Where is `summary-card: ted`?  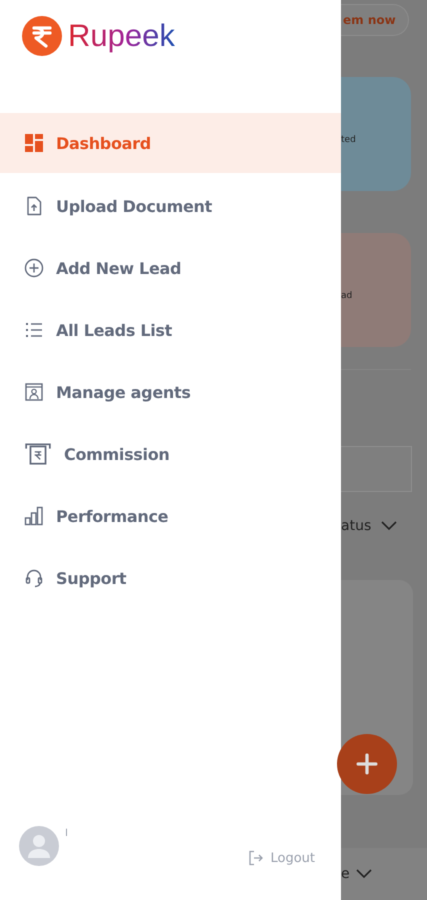 summary-card: ted is located at coordinates (376, 134).